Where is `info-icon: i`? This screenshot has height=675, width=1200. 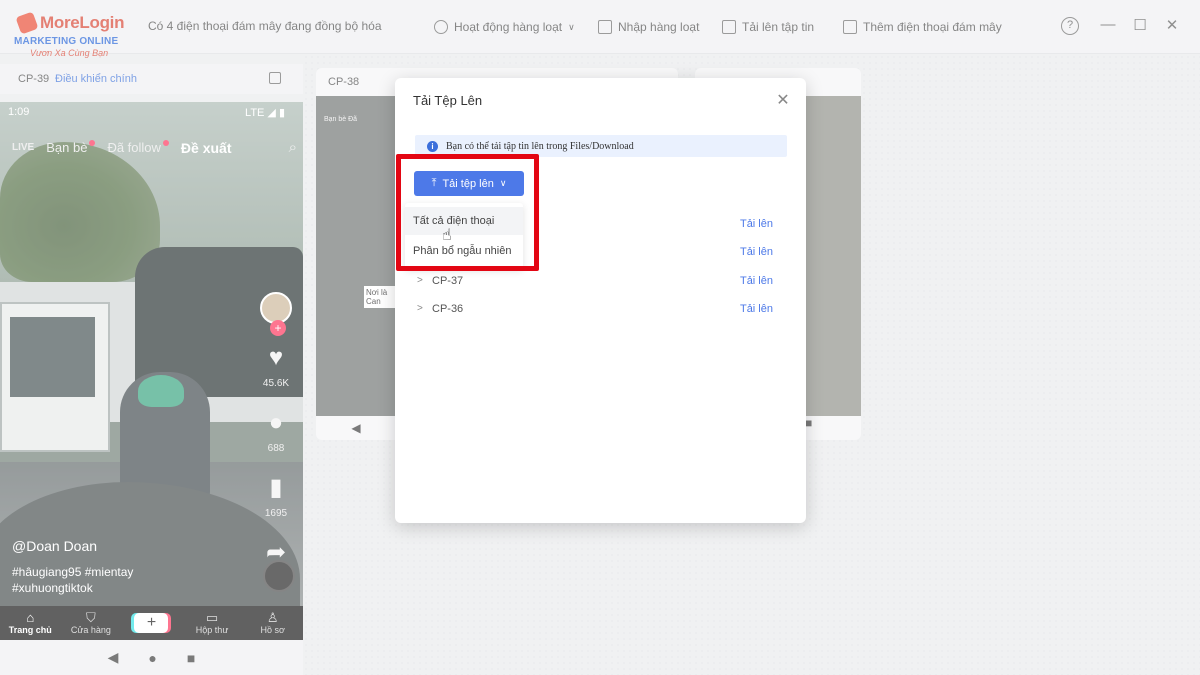 info-icon: i is located at coordinates (432, 146).